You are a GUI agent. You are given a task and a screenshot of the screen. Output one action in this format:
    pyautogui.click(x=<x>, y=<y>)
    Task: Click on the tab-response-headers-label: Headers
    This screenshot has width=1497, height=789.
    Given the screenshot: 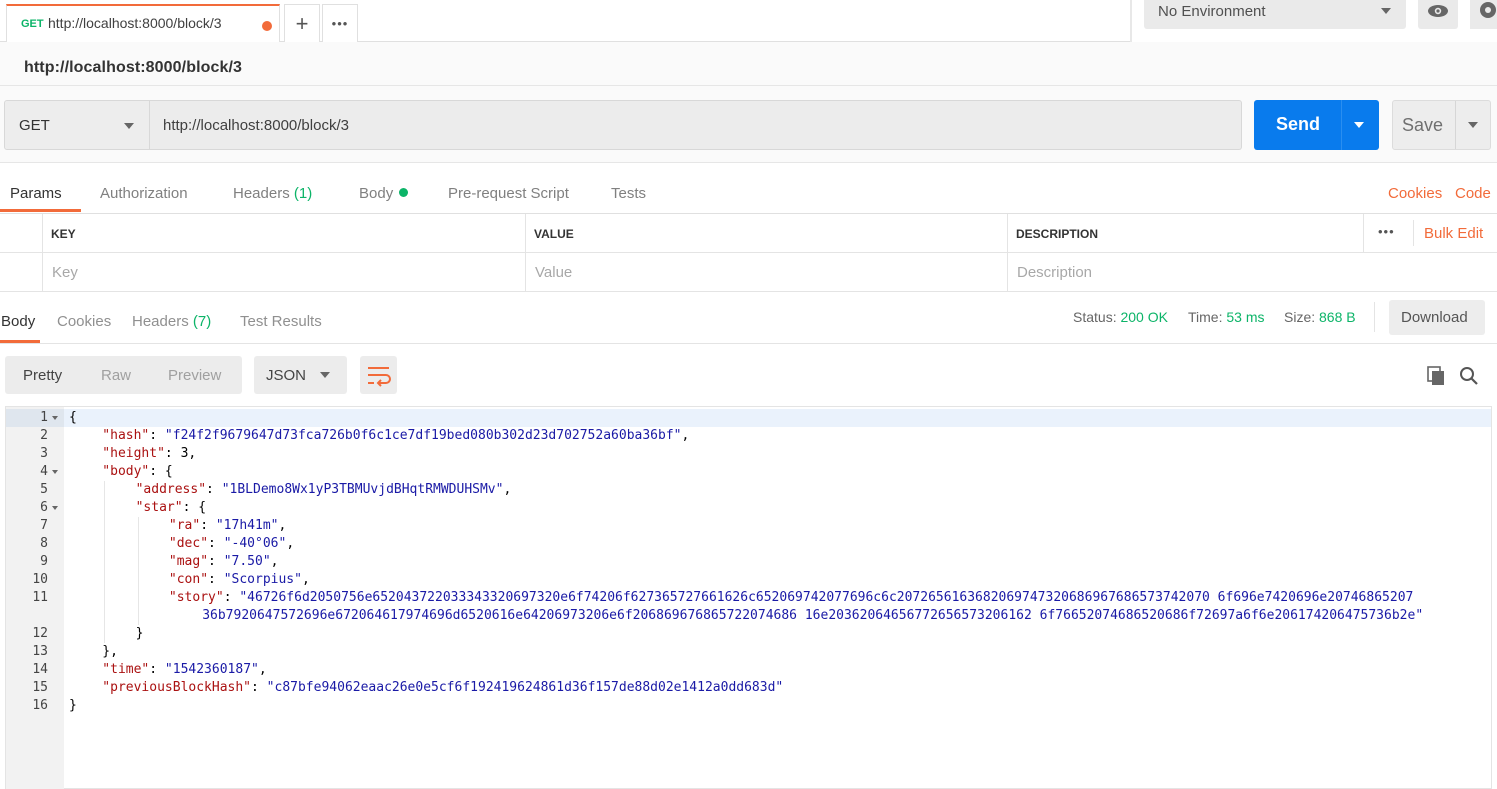 What is the action you would take?
    pyautogui.click(x=160, y=321)
    